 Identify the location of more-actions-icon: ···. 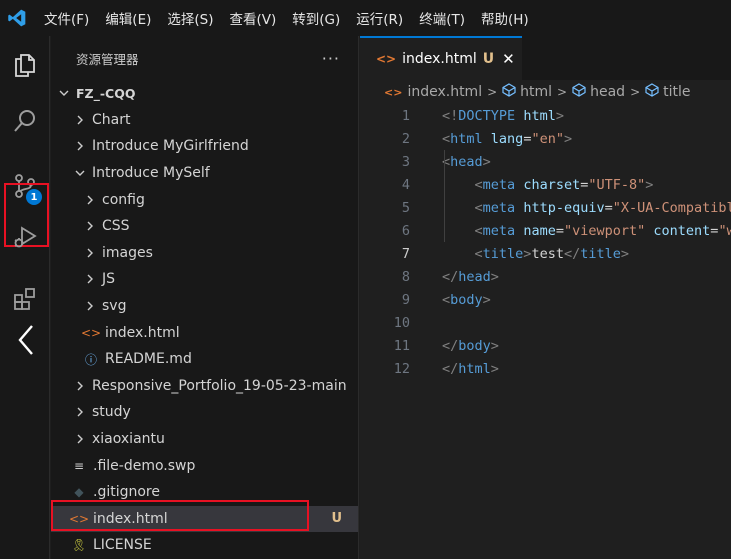
(331, 58).